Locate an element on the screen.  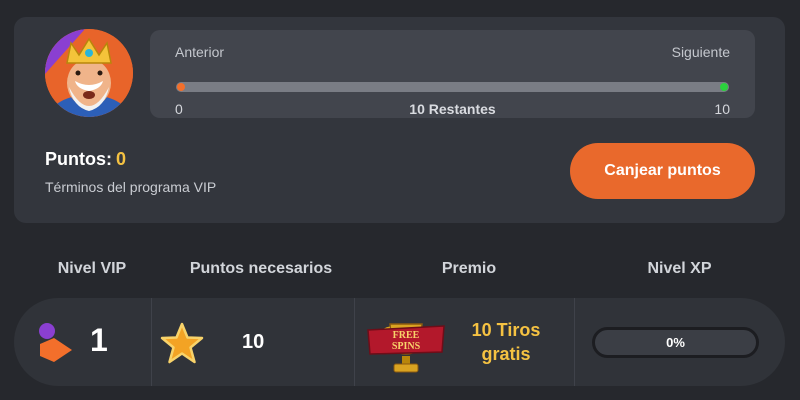
prize-line-2: gratis is located at coordinates (506, 354).